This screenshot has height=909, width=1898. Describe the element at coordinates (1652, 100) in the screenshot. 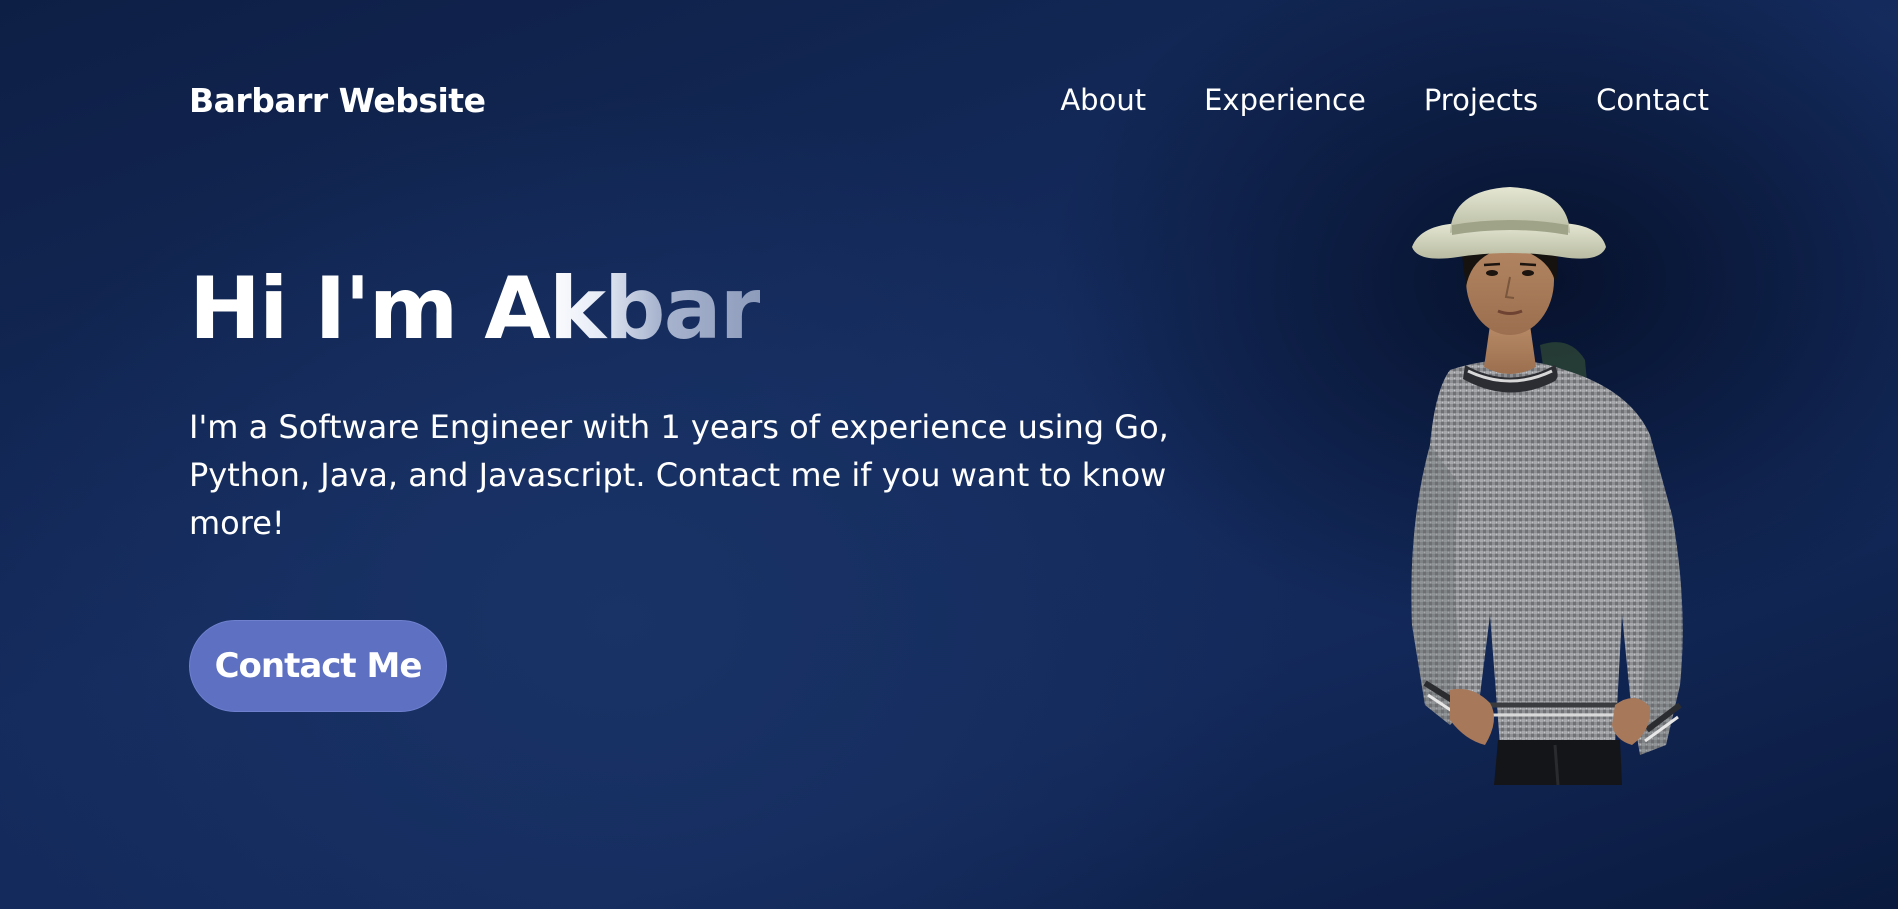

I see `nav-link-contact: Contact` at that location.